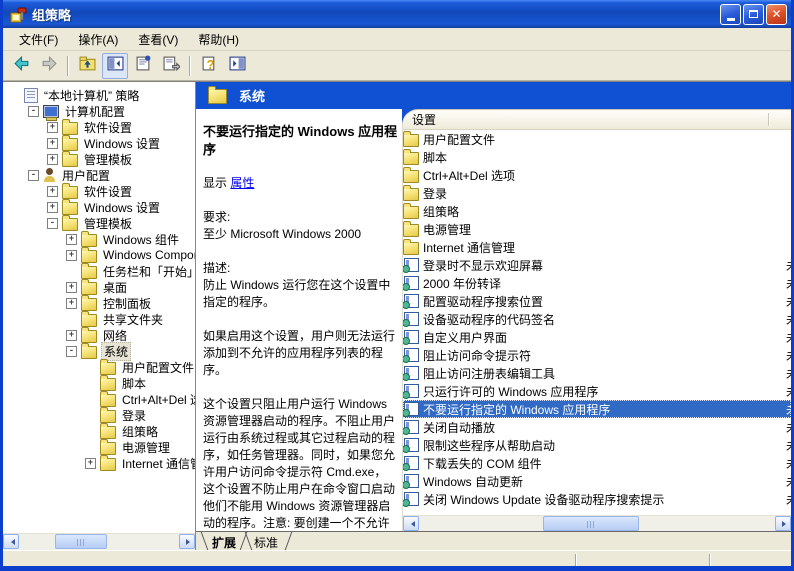 The width and height of the screenshot is (794, 571). I want to click on tree-item: + Windows Components, so click(99, 254).